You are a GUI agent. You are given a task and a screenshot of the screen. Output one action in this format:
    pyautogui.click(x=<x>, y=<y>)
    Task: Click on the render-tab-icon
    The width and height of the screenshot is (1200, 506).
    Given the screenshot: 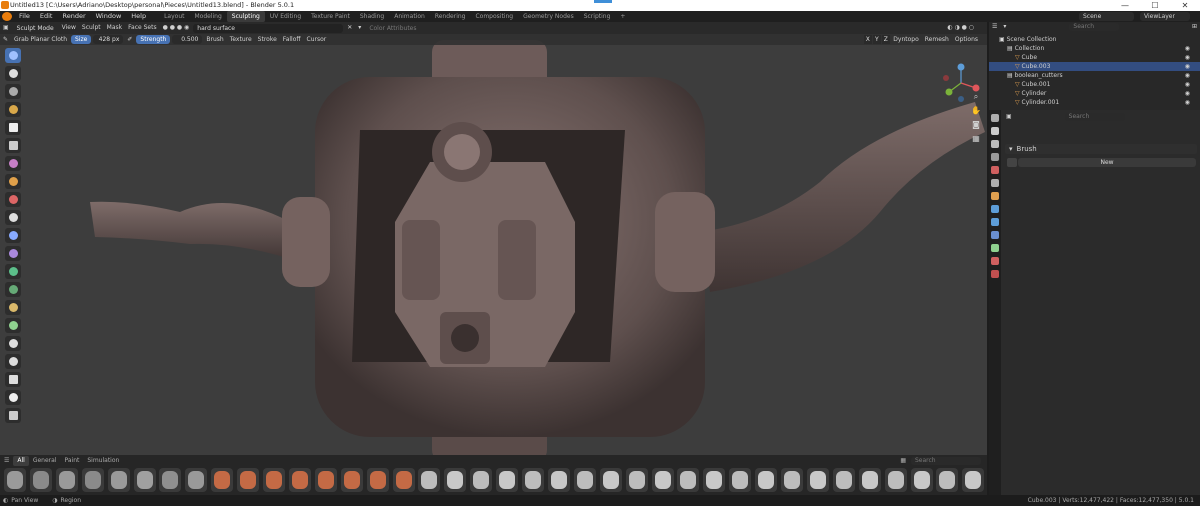 What is the action you would take?
    pyautogui.click(x=995, y=131)
    